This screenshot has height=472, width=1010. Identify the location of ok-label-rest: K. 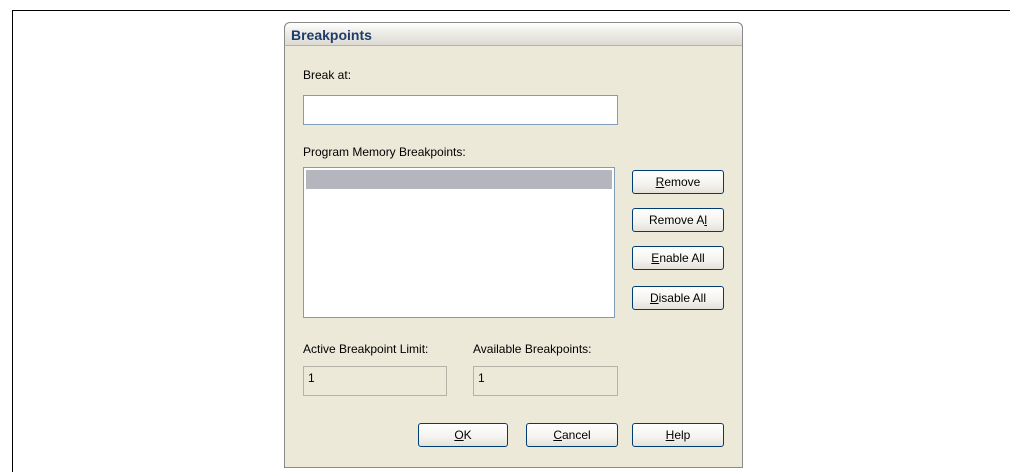
(467, 435).